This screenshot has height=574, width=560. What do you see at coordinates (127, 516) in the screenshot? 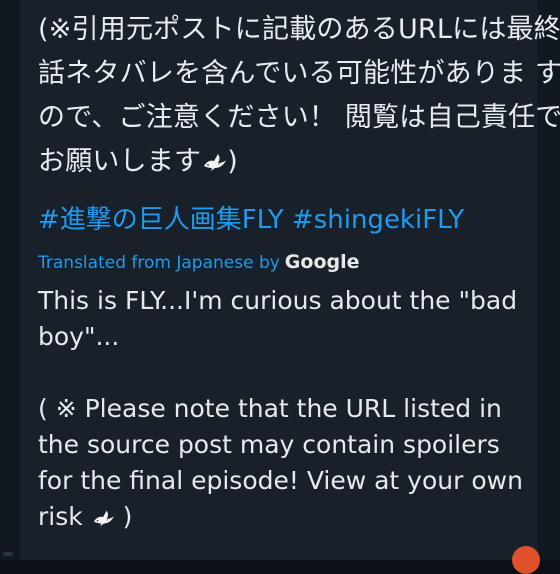
I see `translated-paragraph-2-closing: )` at bounding box center [127, 516].